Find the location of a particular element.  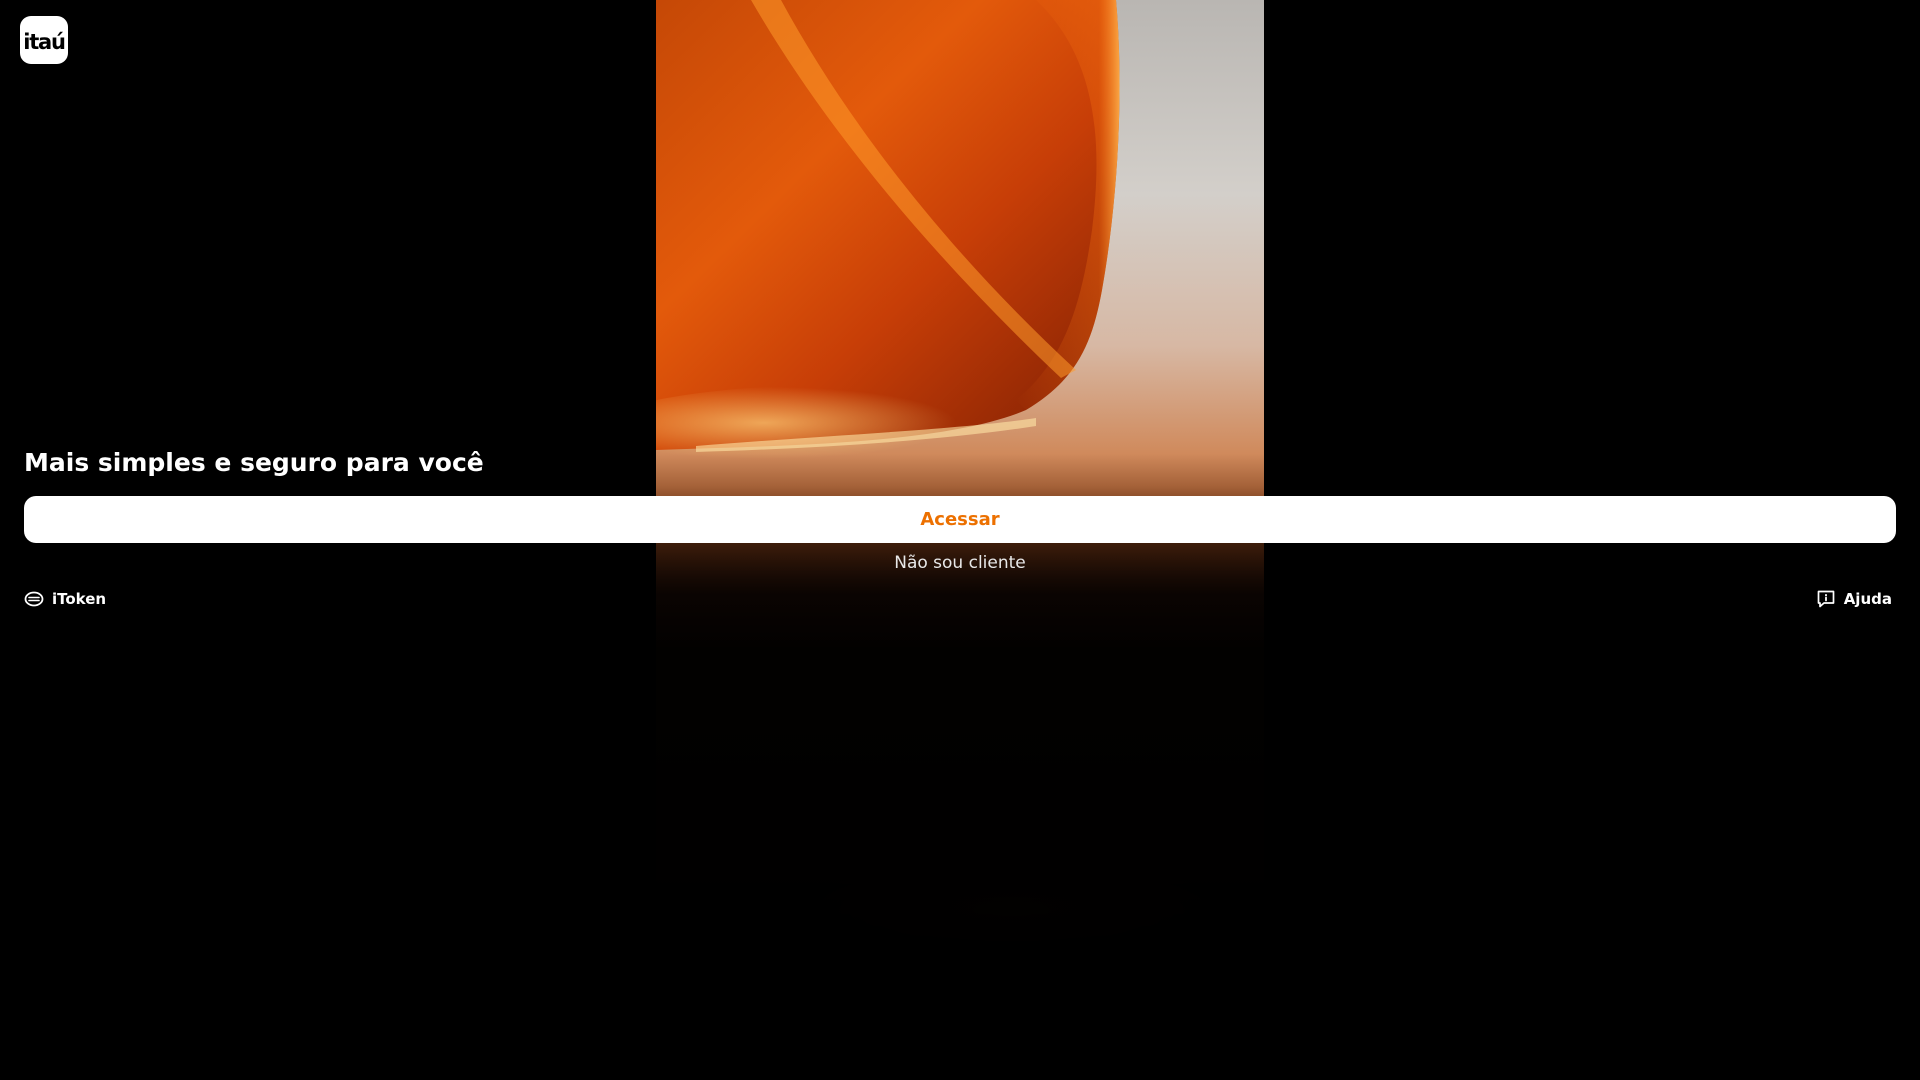

help-link: Ajuda is located at coordinates (1854, 599).